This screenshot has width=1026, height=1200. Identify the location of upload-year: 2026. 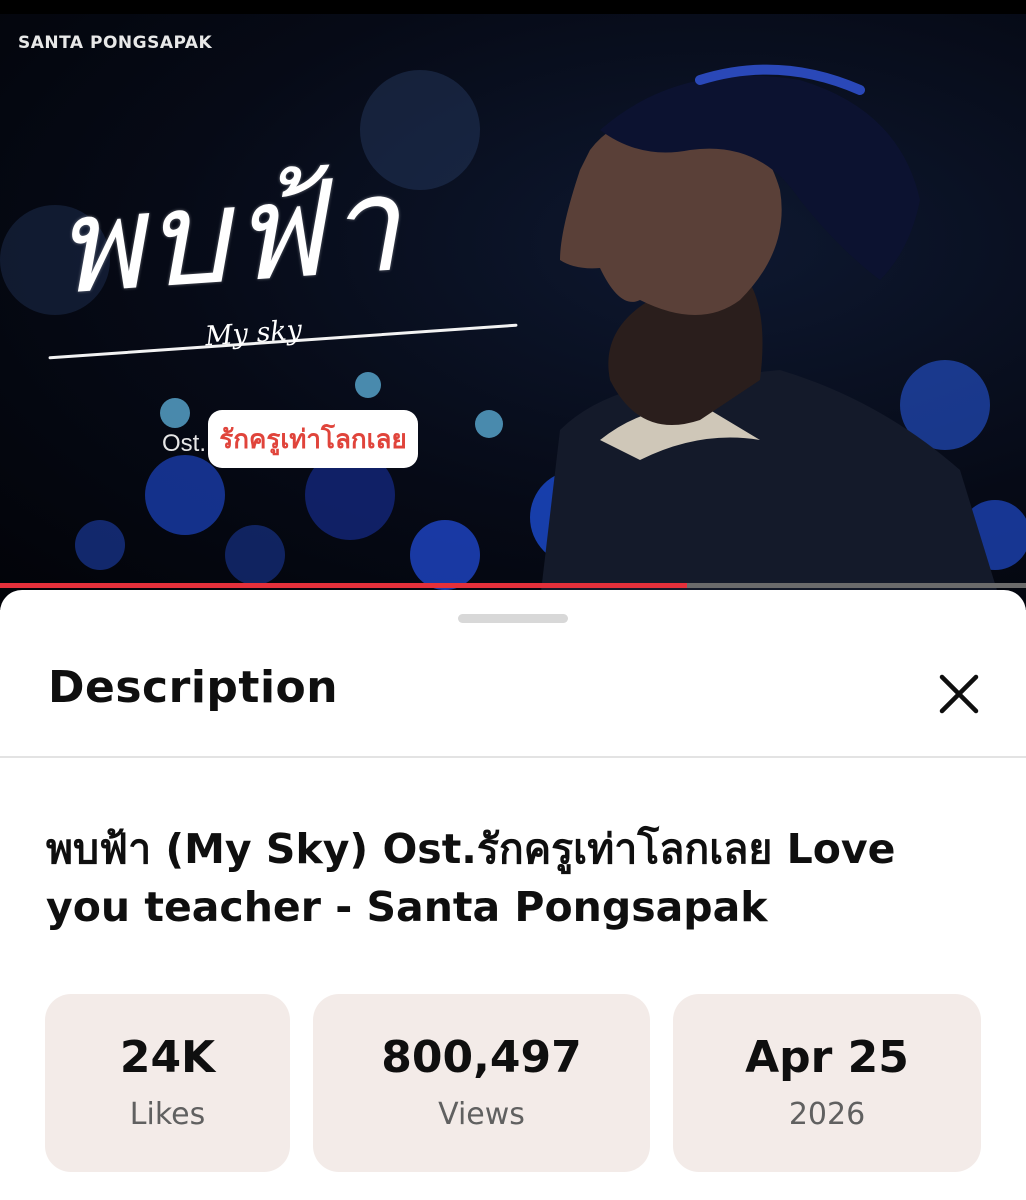
(827, 1114).